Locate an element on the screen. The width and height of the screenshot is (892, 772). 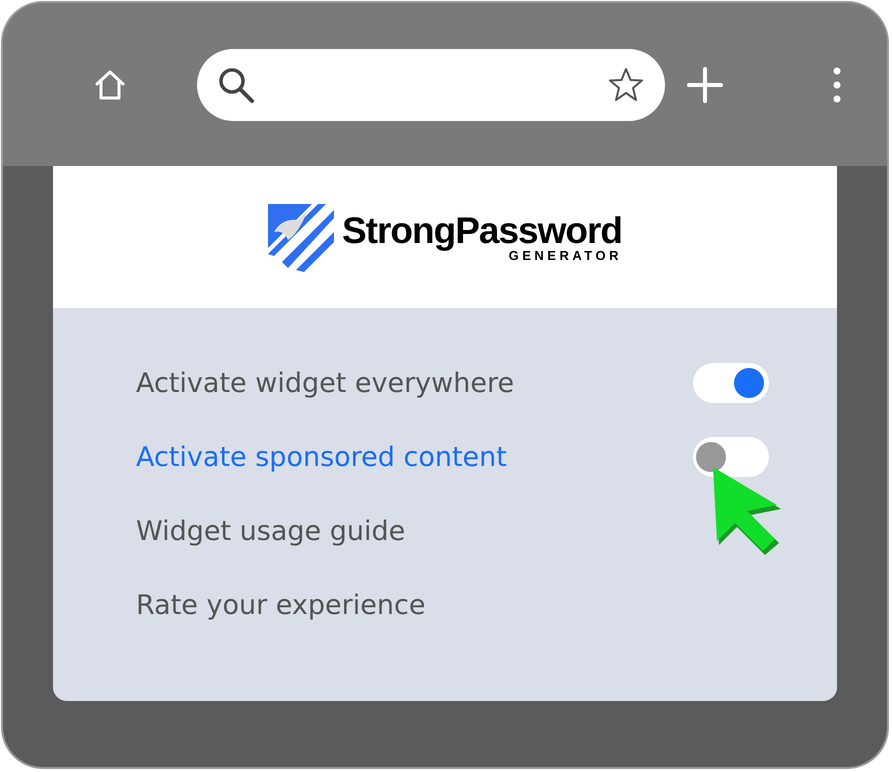
home-icon is located at coordinates (110, 85).